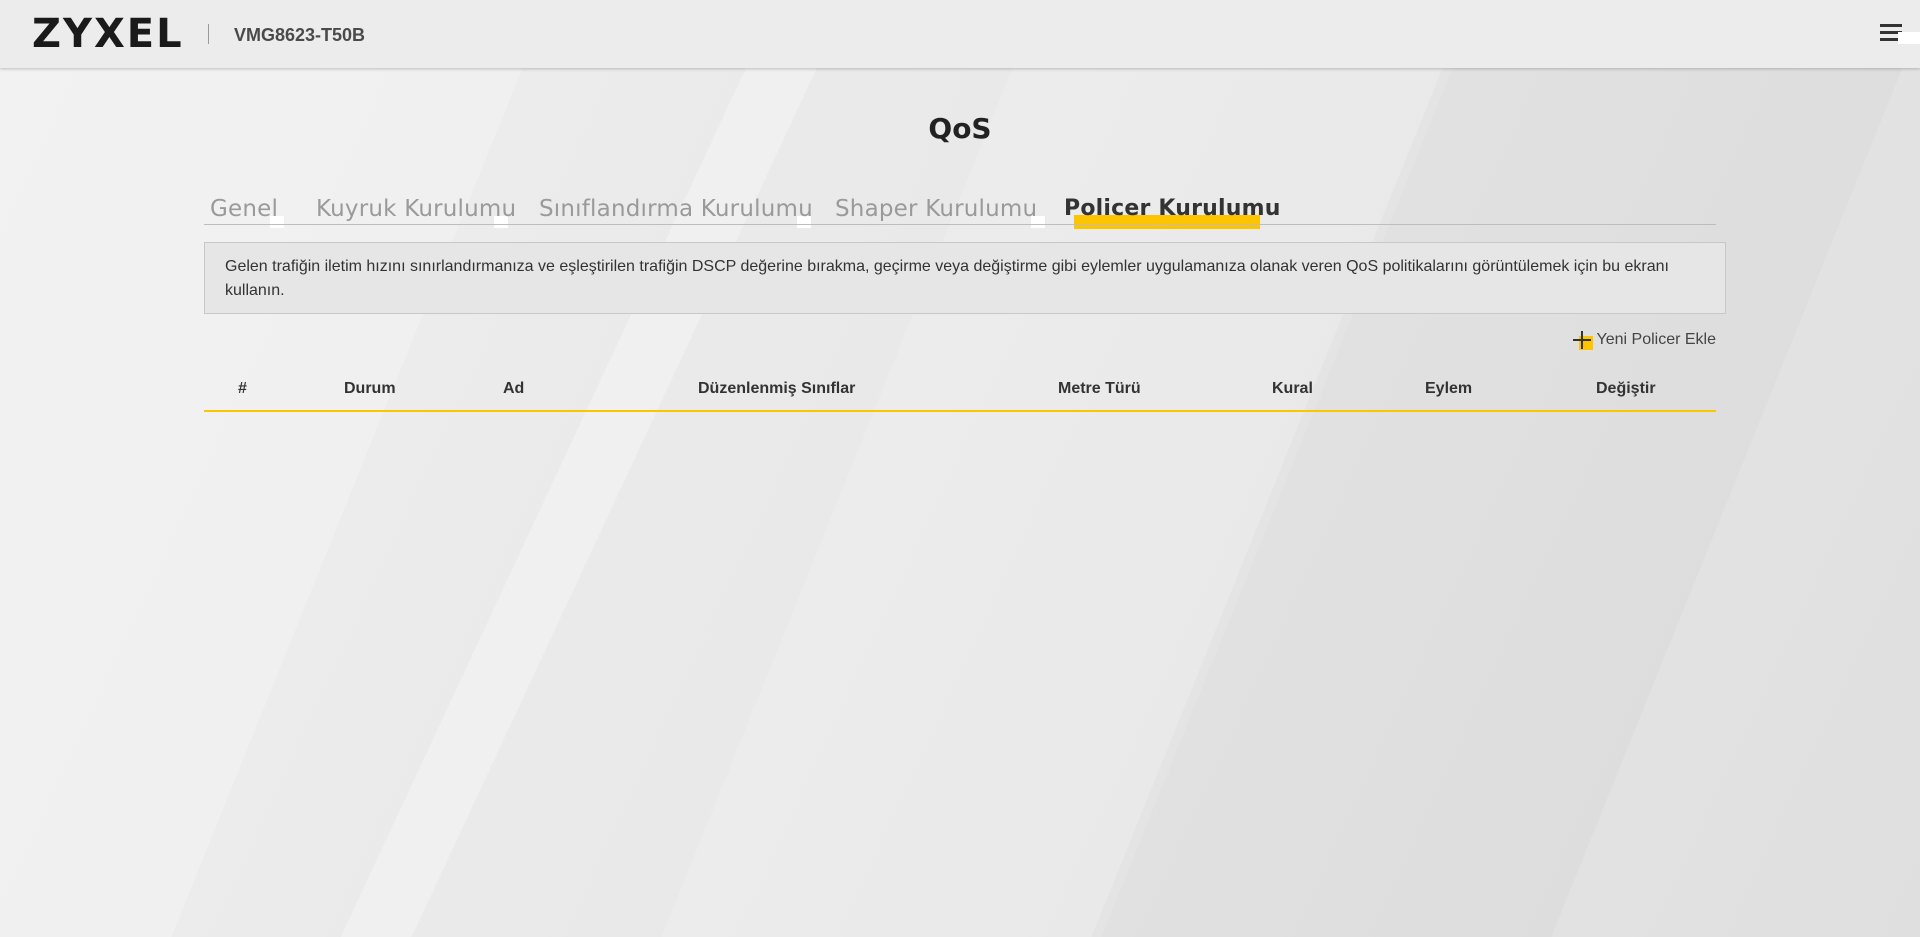  Describe the element at coordinates (1626, 388) in the screenshot. I see `column-header-degistir: Değiştir` at that location.